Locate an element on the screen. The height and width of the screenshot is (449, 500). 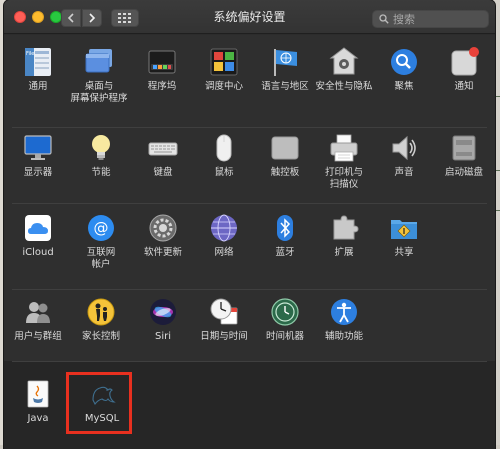
pref-pane-label: 软件更新 is located at coordinates (162, 252).